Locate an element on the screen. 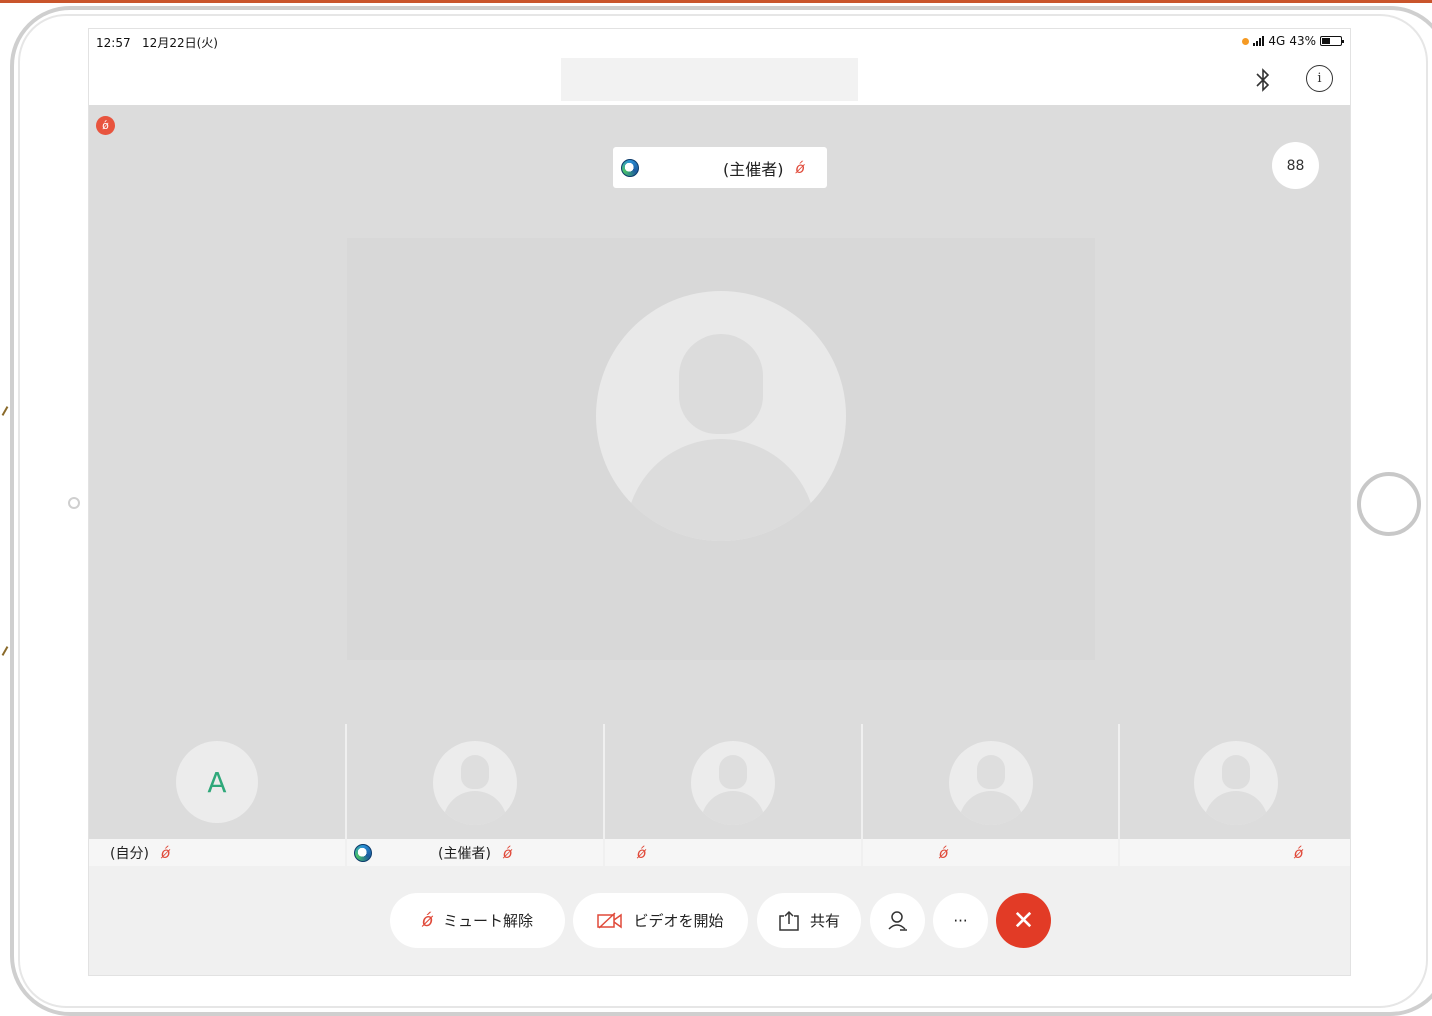  leave-meeting-button: ✕ is located at coordinates (1023, 920).